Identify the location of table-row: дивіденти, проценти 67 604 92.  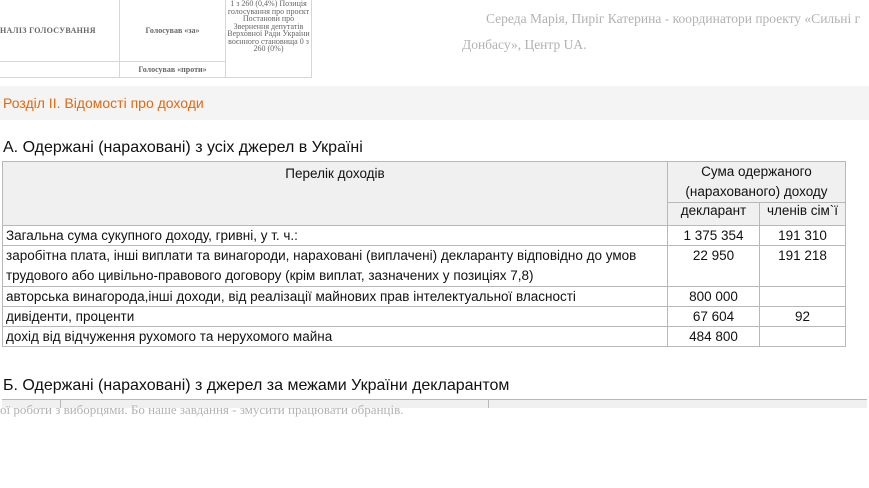
(424, 316).